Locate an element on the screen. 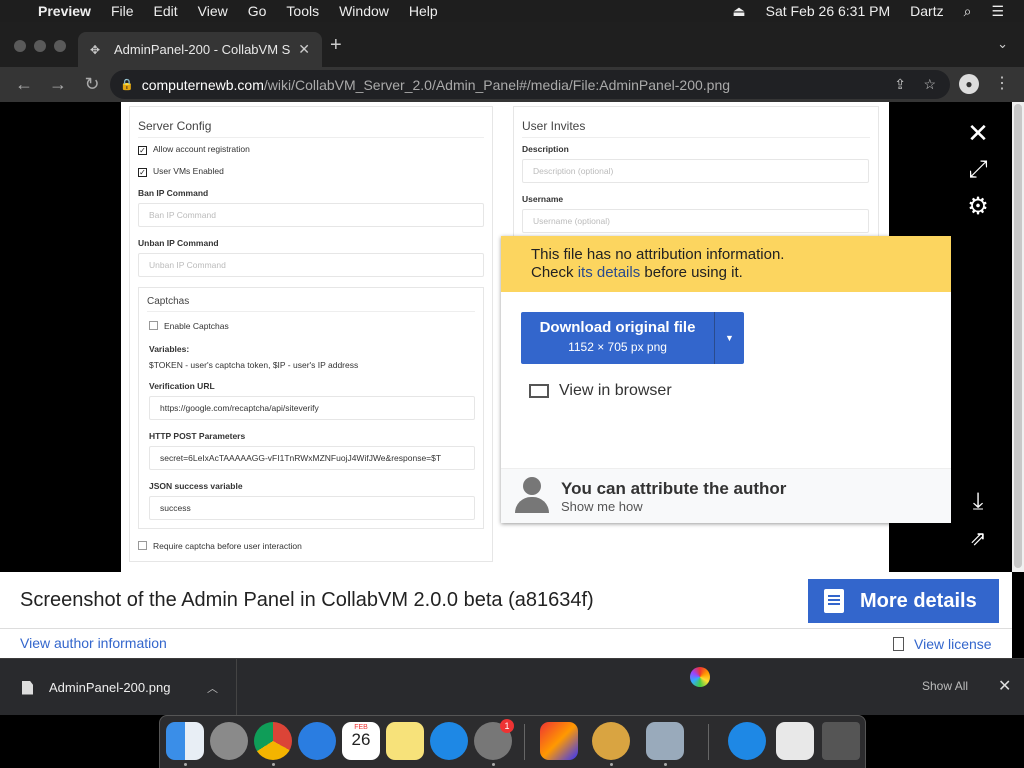 The image size is (1024, 768). captchas-title: Captchas is located at coordinates (311, 300).